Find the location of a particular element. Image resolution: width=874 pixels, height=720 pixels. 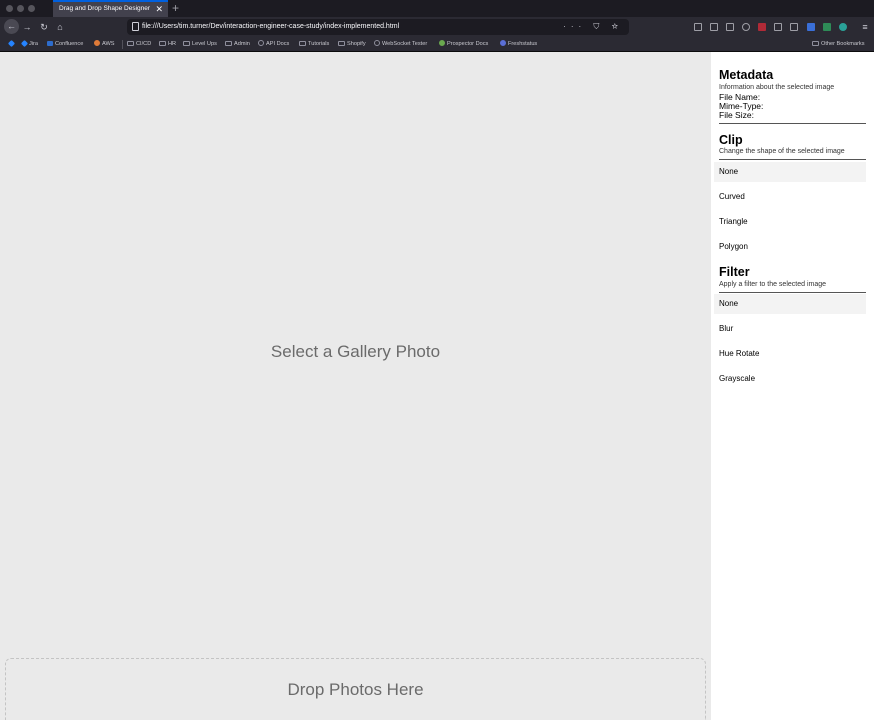

clip-description: Change the shape of the selected image is located at coordinates (782, 151).